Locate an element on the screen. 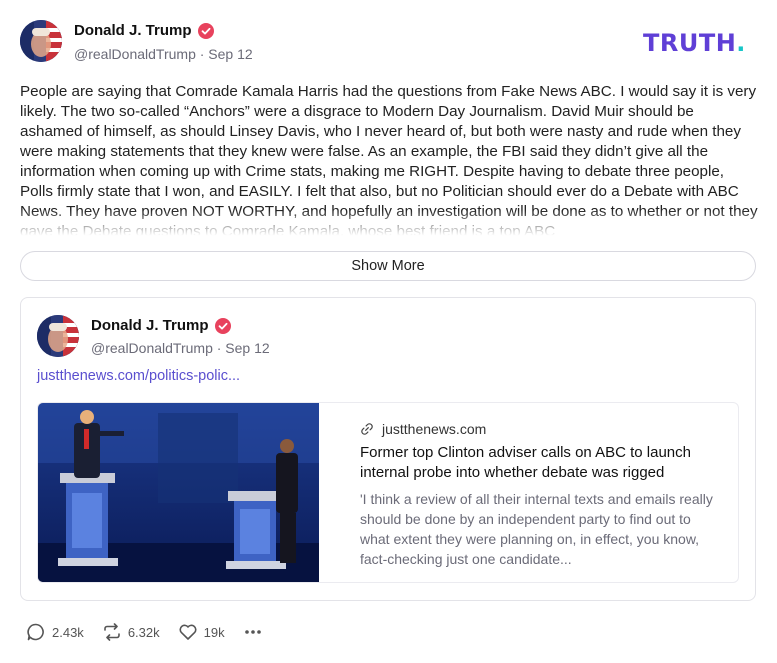 This screenshot has width=777, height=663. author-name: Donald J. Trump is located at coordinates (144, 30).